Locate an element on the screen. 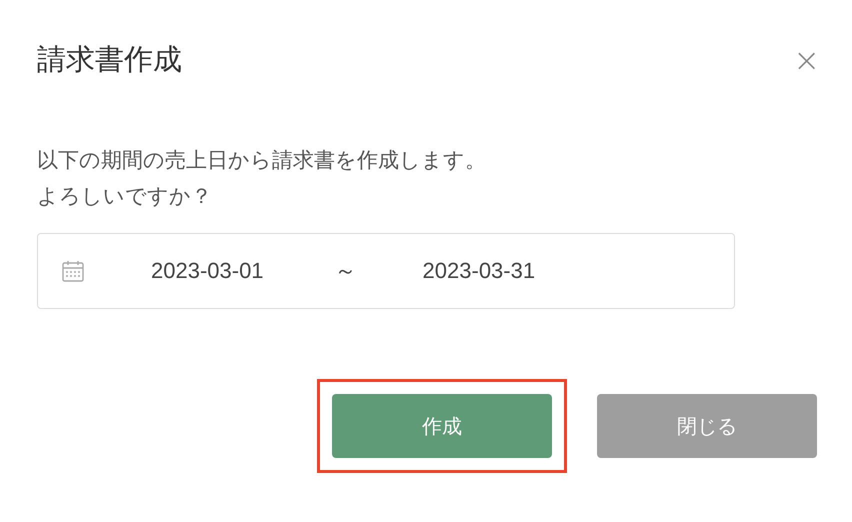  message-text: 以下の期間の売上日から請求書を作成します。 is located at coordinates (261, 160).